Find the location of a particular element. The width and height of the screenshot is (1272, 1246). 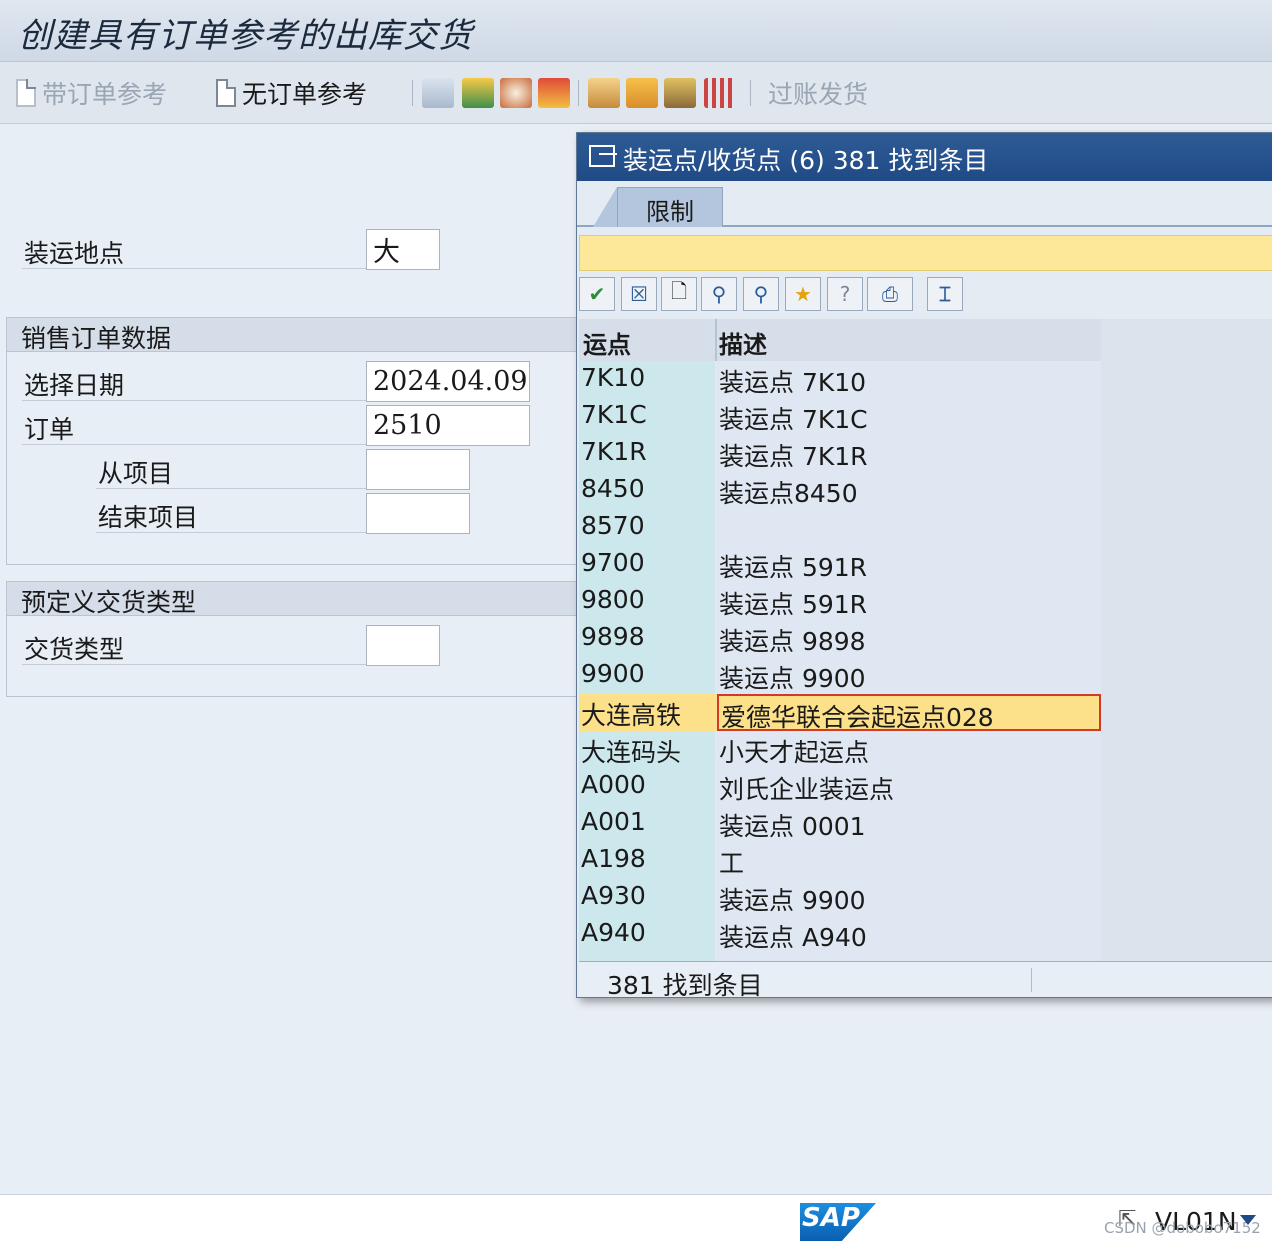

find-next-icon: ⚲ is located at coordinates (761, 294).